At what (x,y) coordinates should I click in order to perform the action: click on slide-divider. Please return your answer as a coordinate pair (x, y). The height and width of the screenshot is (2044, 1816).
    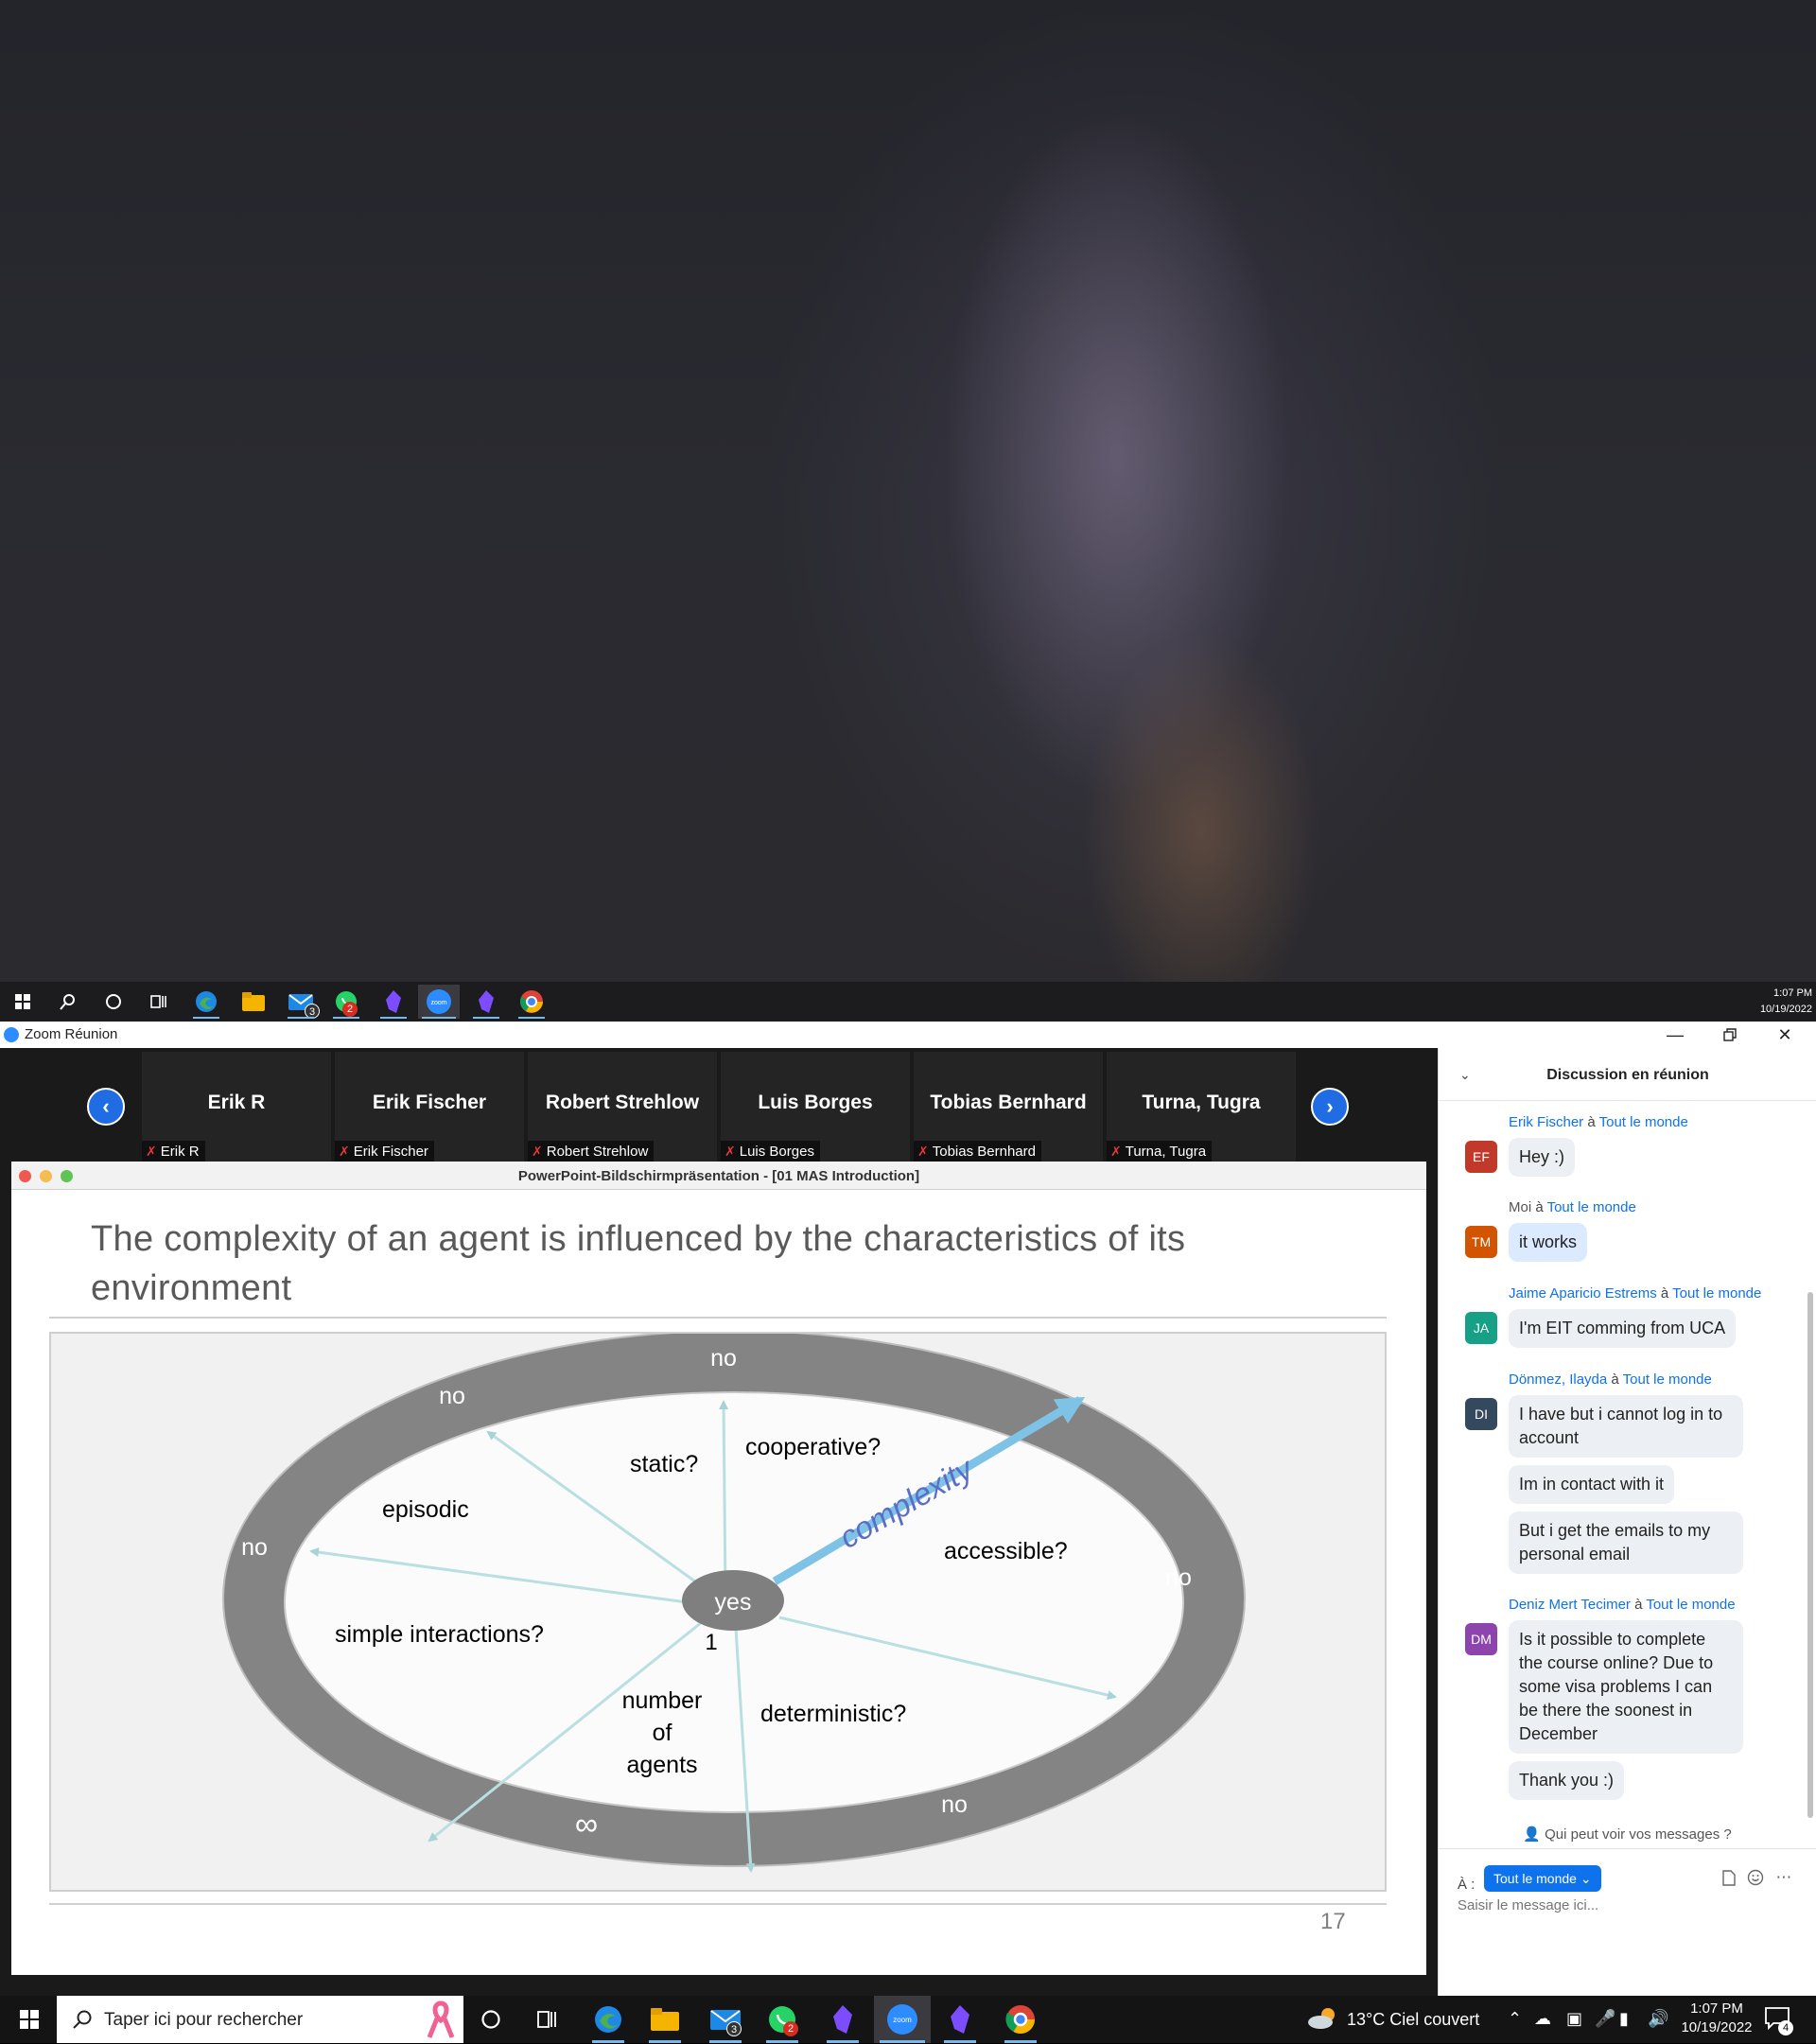
    Looking at the image, I should click on (718, 1318).